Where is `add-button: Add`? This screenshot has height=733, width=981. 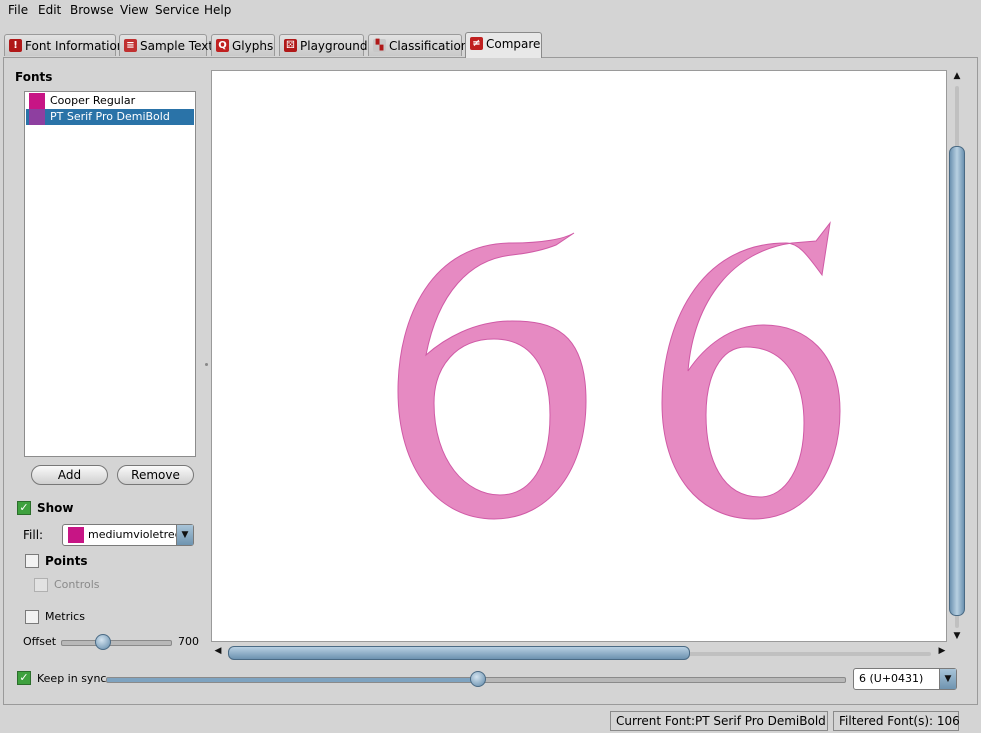
add-button: Add is located at coordinates (69, 475).